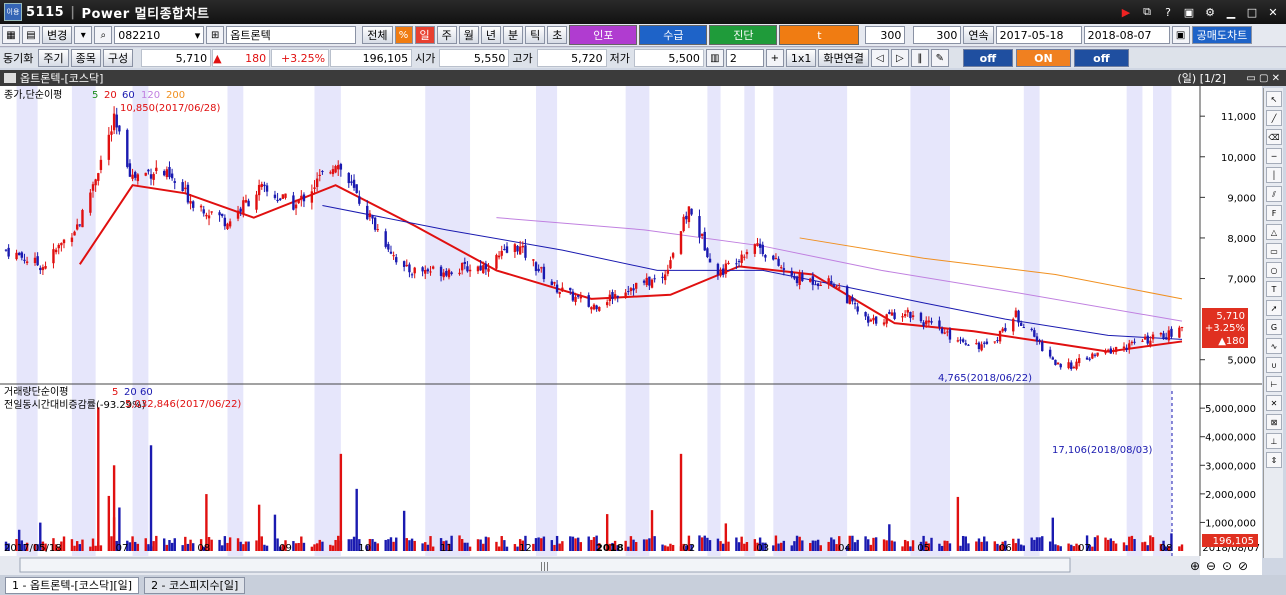 The image size is (1286, 595). Describe the element at coordinates (1274, 232) in the screenshot. I see `triangle-icon: △` at that location.